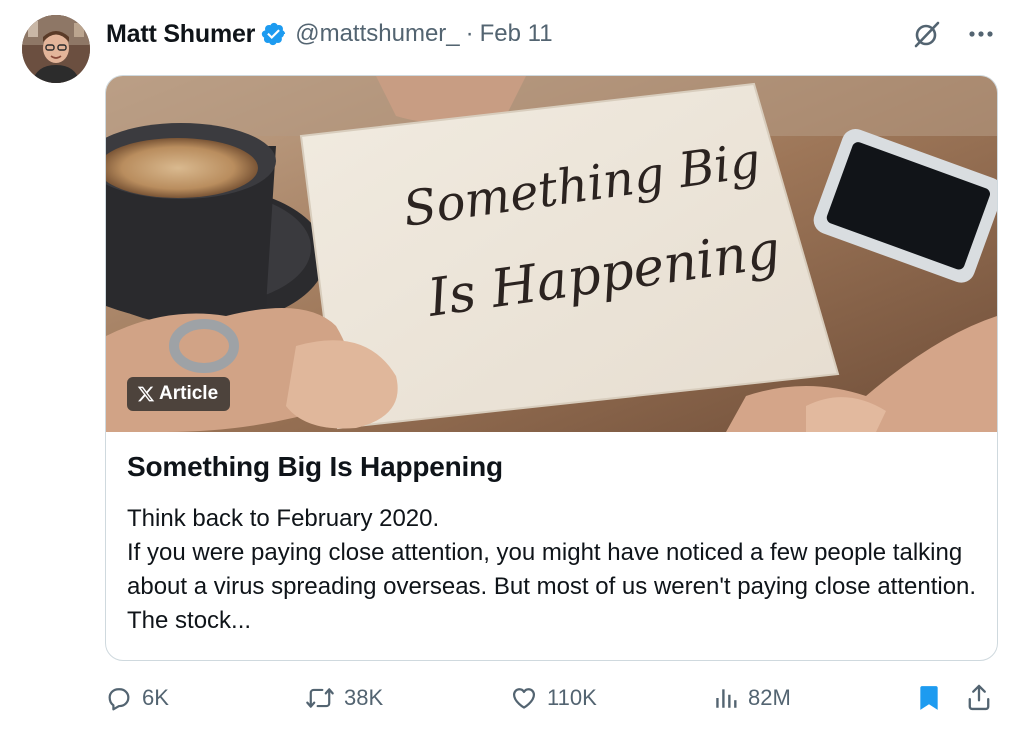 This screenshot has width=1024, height=736. Describe the element at coordinates (927, 34) in the screenshot. I see `grok-icon` at that location.